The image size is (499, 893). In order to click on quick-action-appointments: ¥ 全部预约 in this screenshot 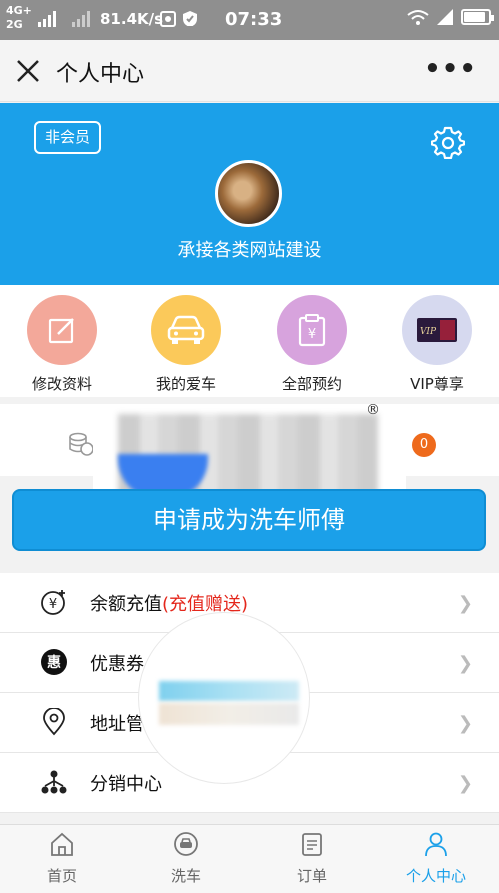, I will do `click(312, 344)`.